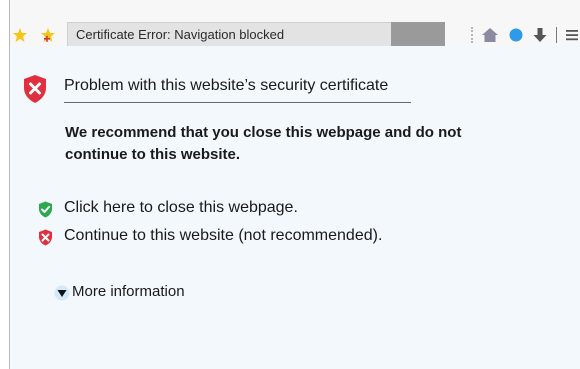 This screenshot has height=369, width=580. Describe the element at coordinates (490, 35) in the screenshot. I see `home-icon` at that location.